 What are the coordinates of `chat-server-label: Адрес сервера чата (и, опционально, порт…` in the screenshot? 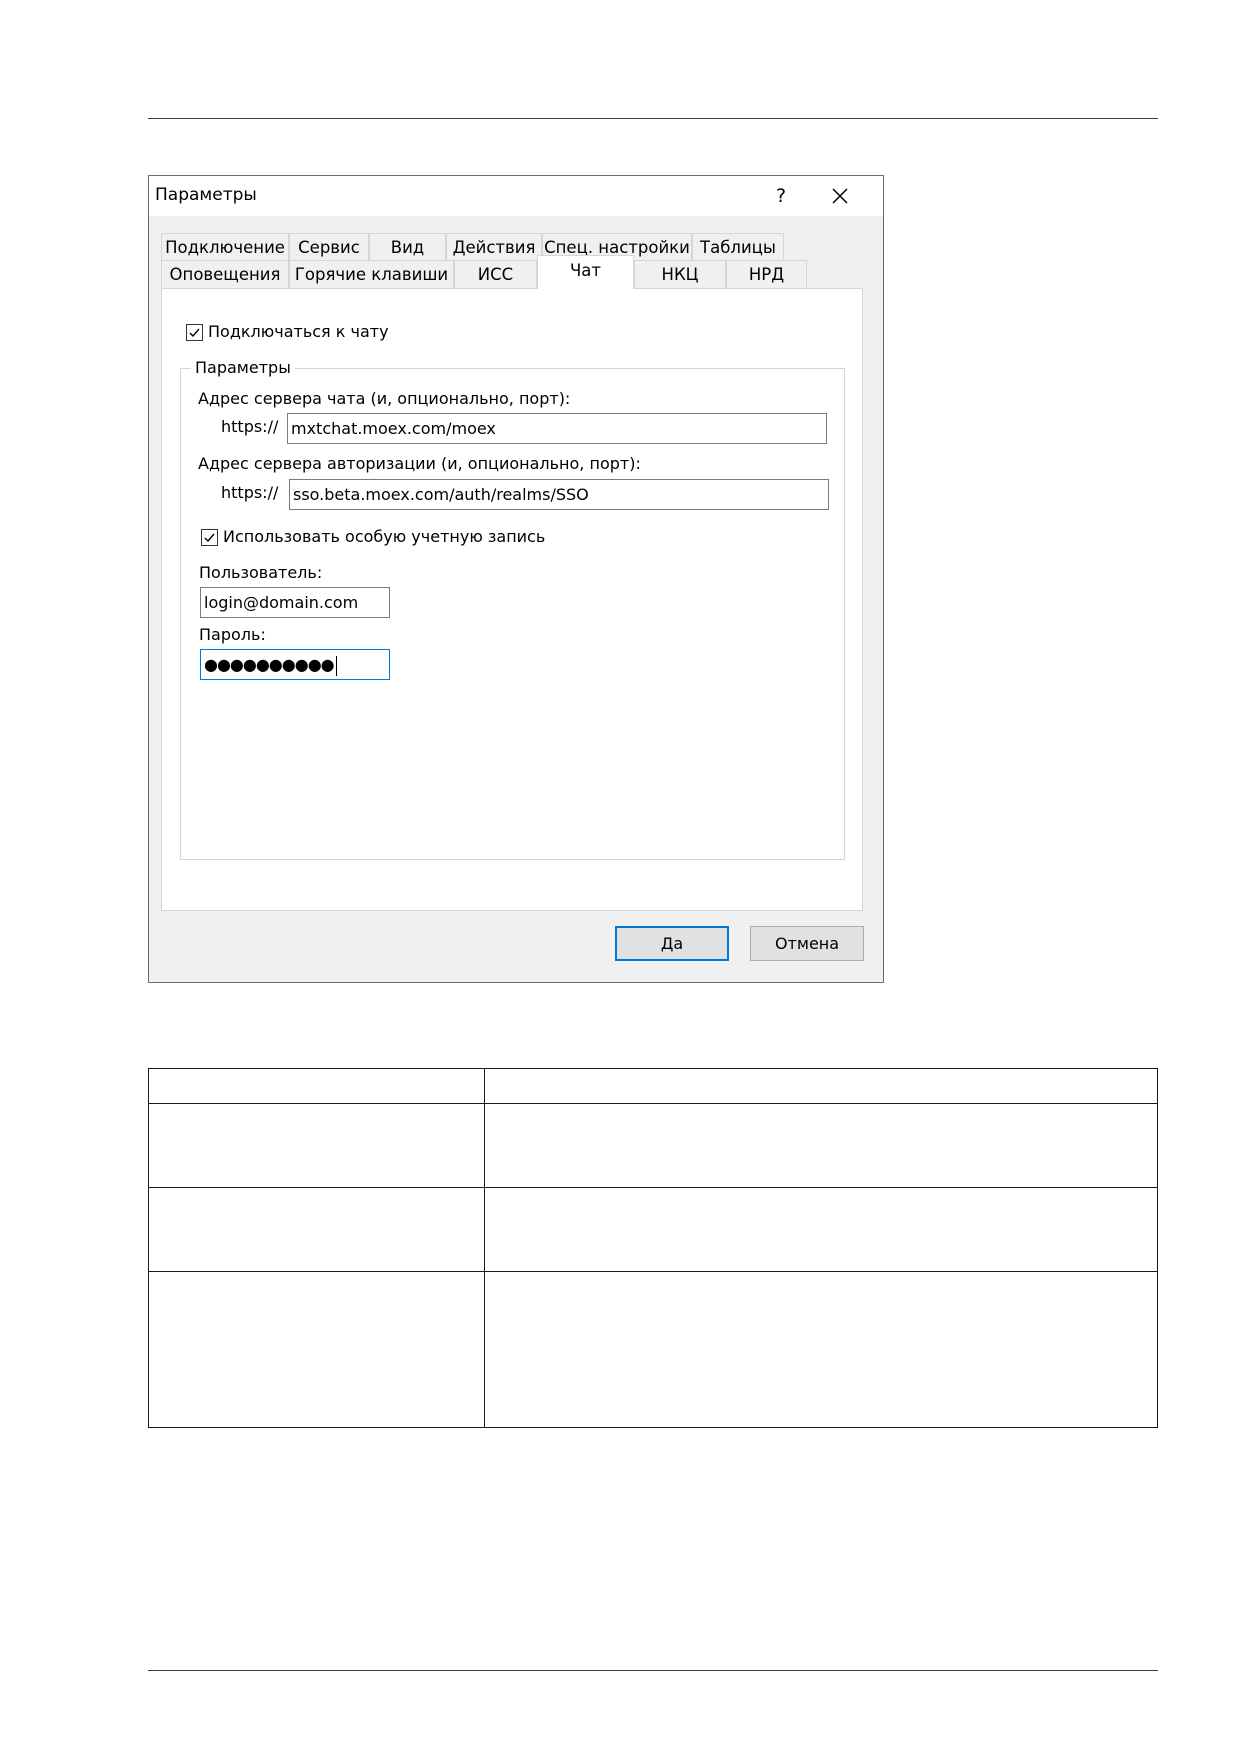 It's located at (384, 398).